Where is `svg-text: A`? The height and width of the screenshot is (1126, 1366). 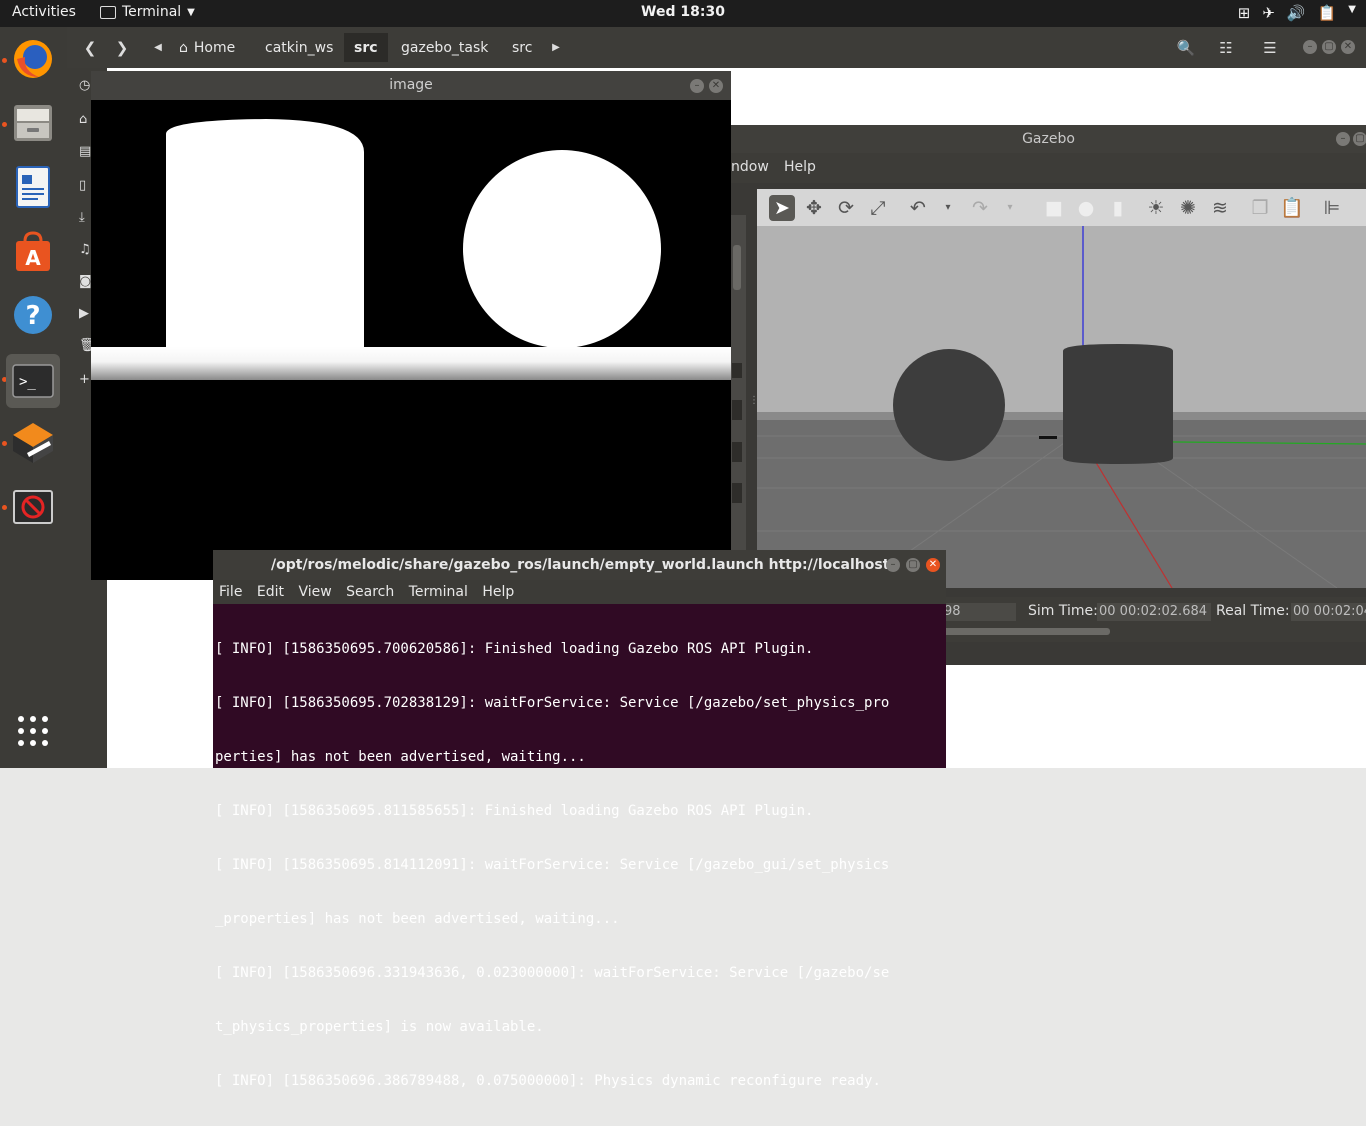
svg-text: A is located at coordinates (33, 258).